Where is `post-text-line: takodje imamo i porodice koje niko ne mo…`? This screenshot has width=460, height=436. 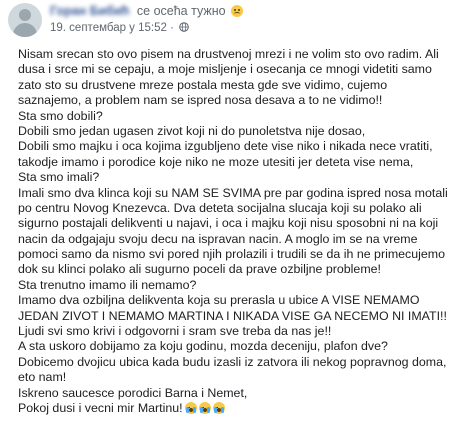
post-text-line: takodje imamo i porodice koje niko ne mo… is located at coordinates (236, 162).